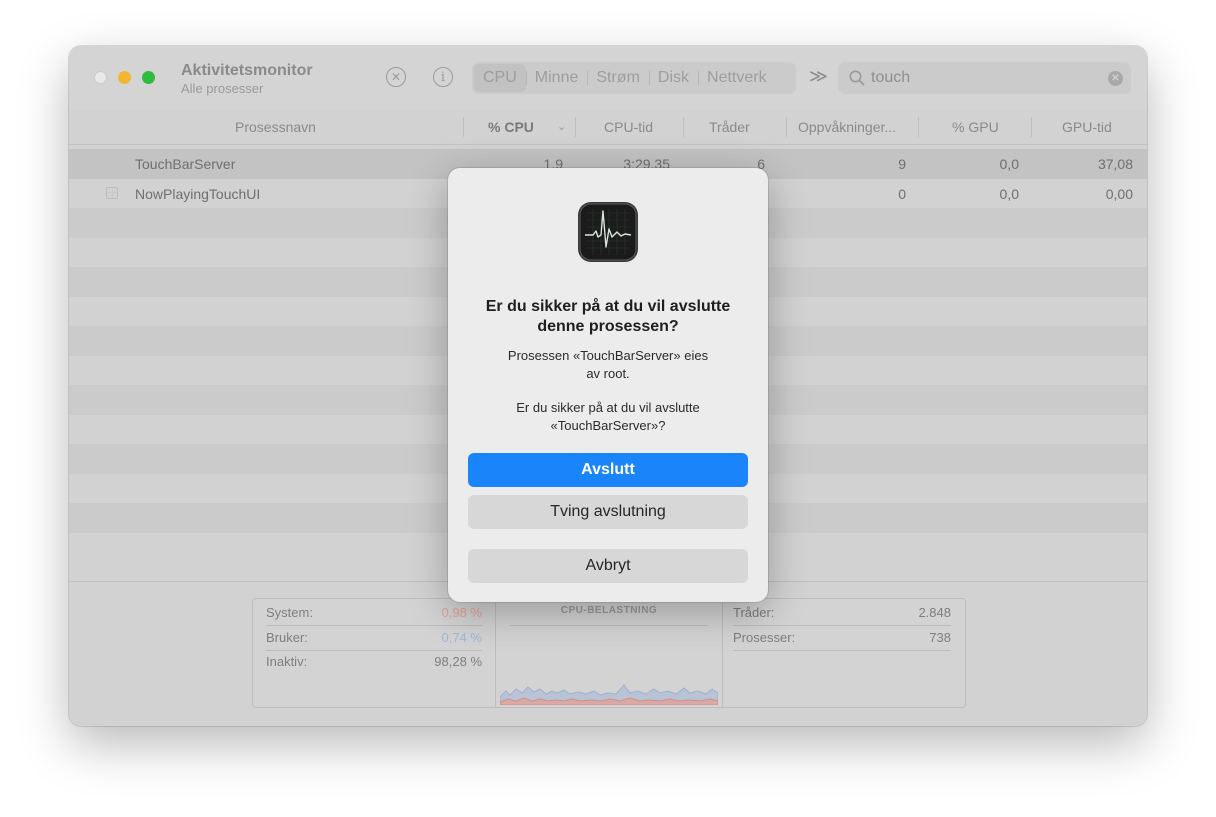  I want to click on tab-cpu: CPU, so click(500, 78).